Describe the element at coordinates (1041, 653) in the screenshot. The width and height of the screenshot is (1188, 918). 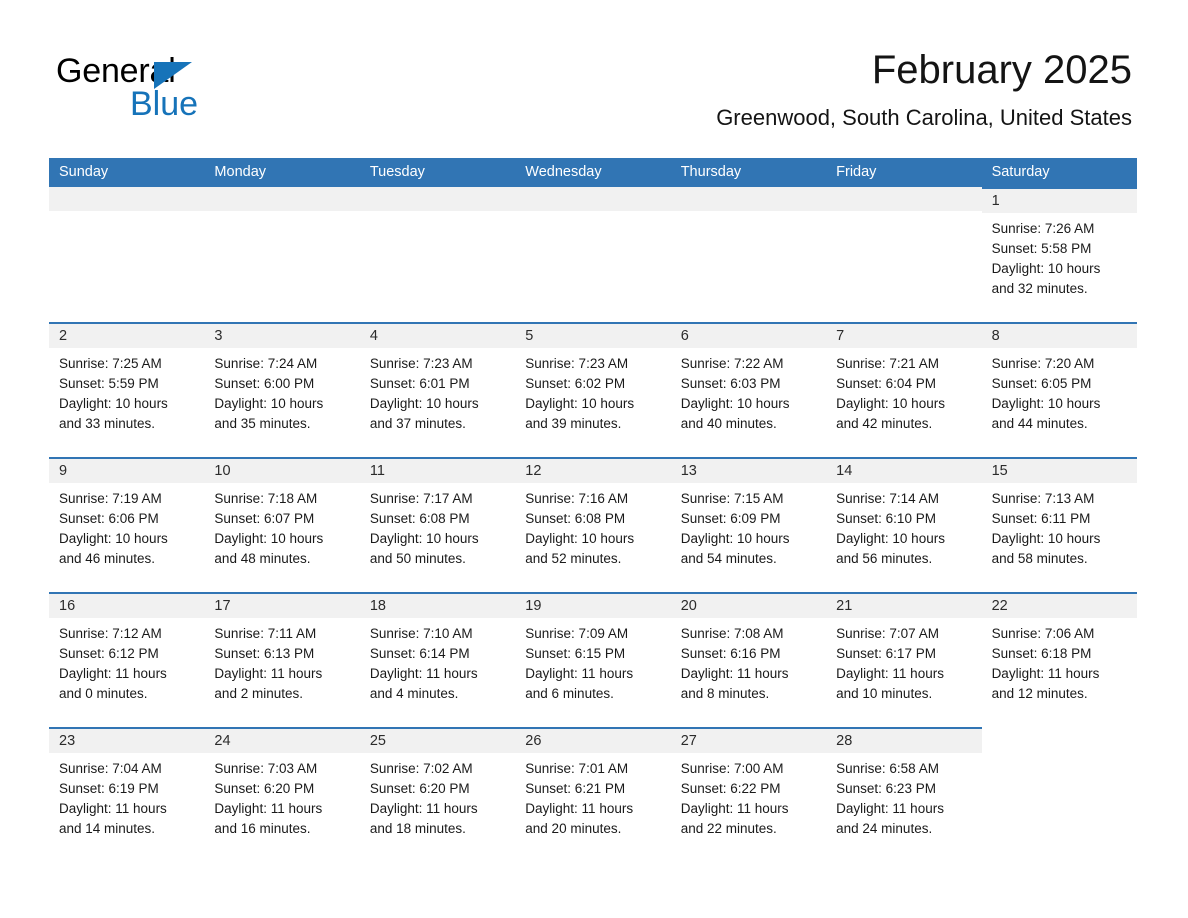
I see `sunset-text: Sunset: 6:18 PM` at that location.